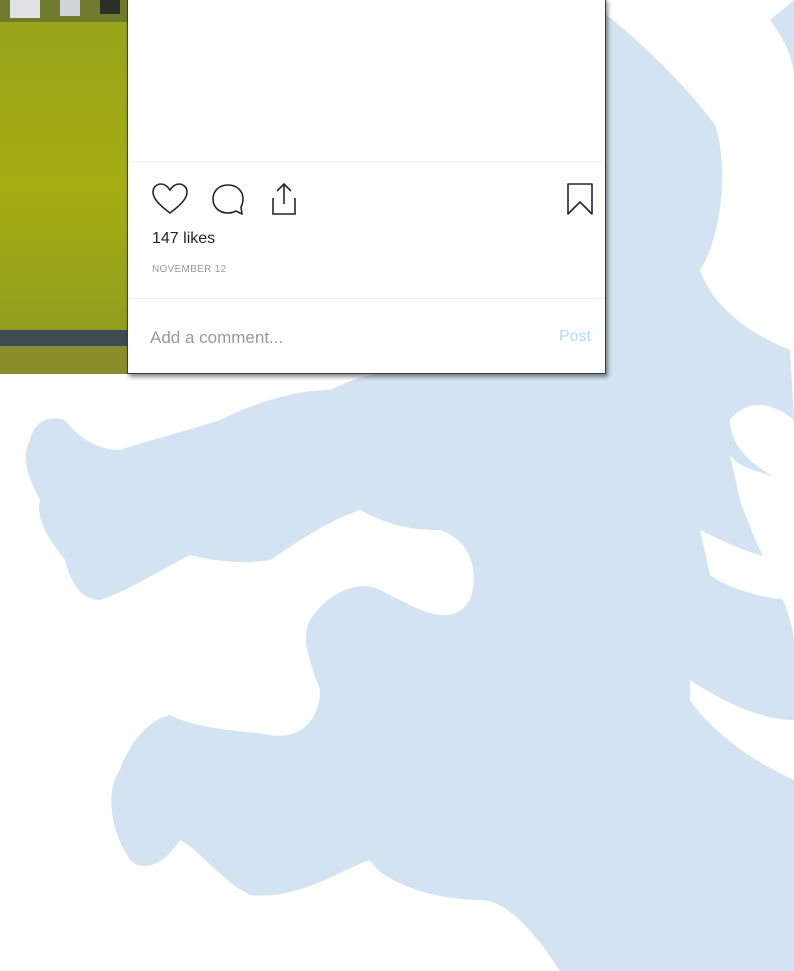 Image resolution: width=794 pixels, height=971 pixels. Describe the element at coordinates (228, 200) in the screenshot. I see `comment-bubble-icon` at that location.